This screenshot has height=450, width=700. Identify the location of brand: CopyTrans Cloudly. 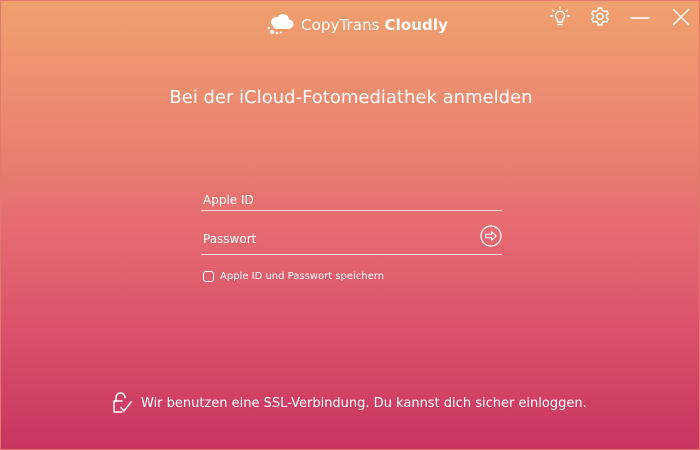
(357, 25).